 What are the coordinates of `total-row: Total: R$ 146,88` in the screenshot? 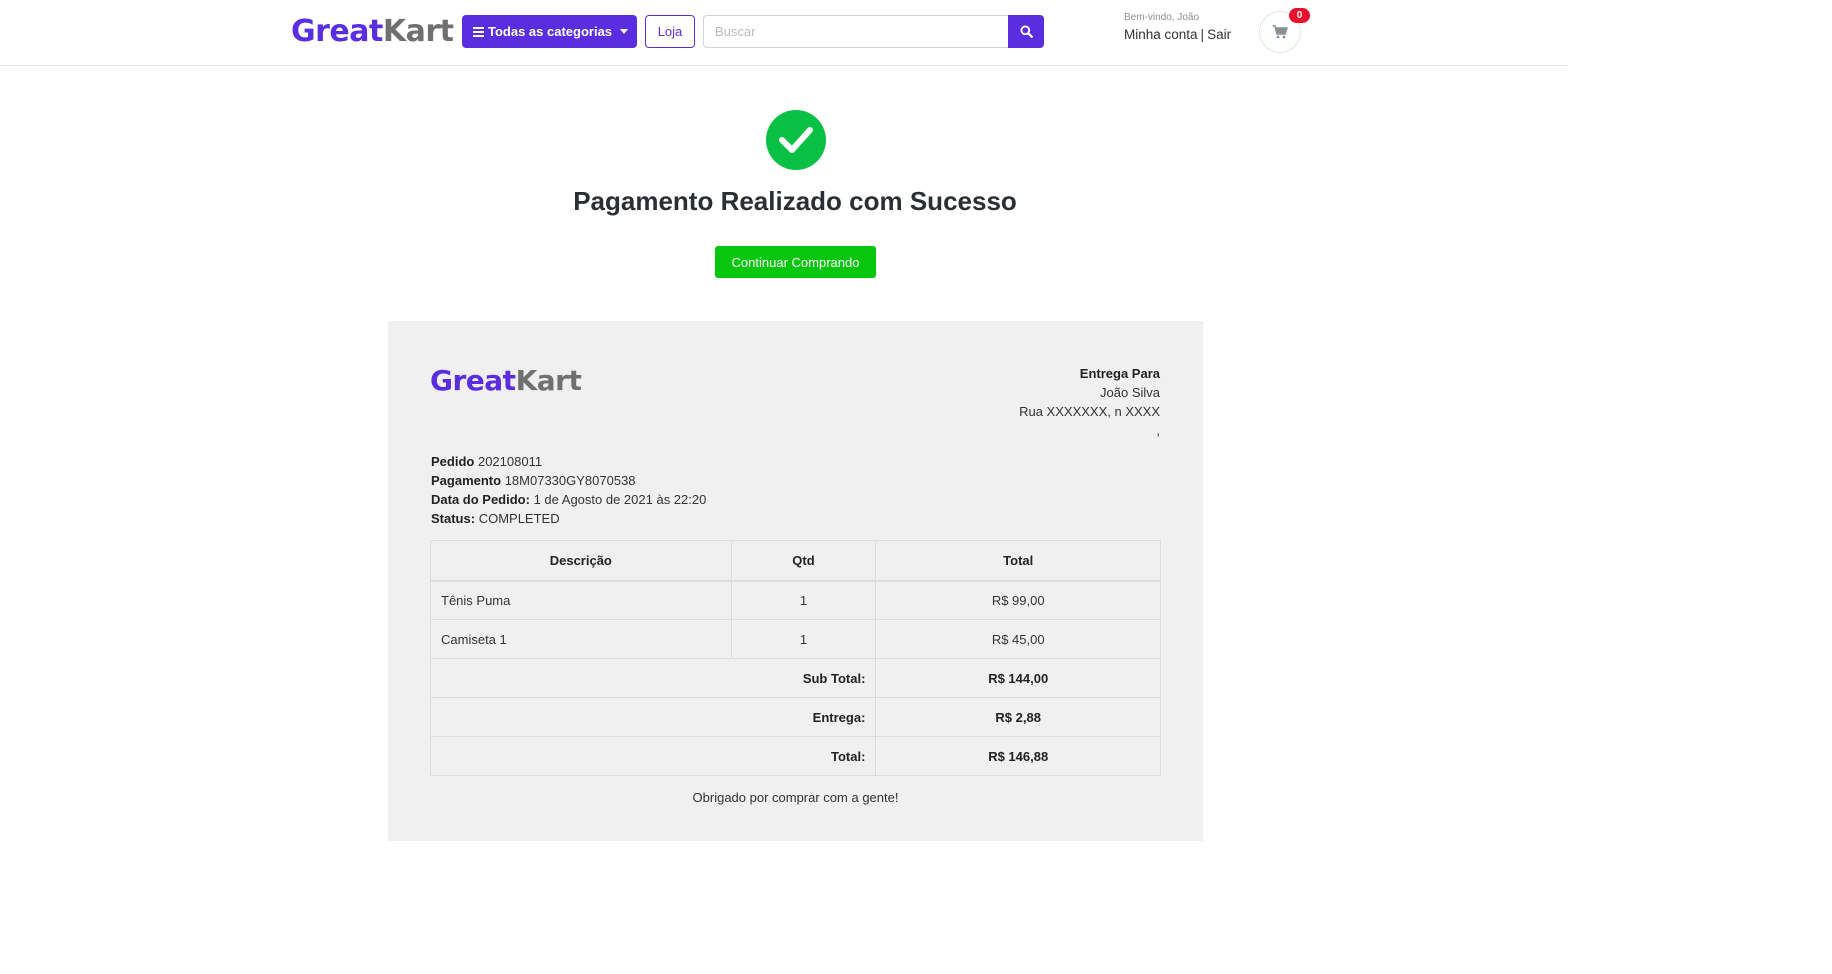 It's located at (795, 756).